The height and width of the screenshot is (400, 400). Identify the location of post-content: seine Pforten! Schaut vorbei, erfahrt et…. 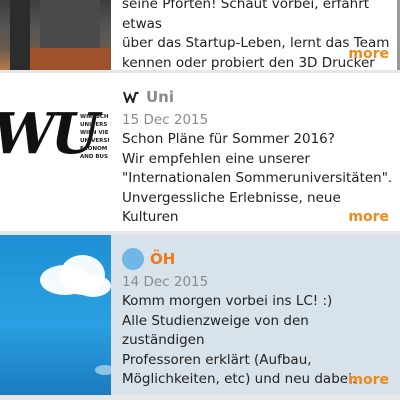
(255, 35).